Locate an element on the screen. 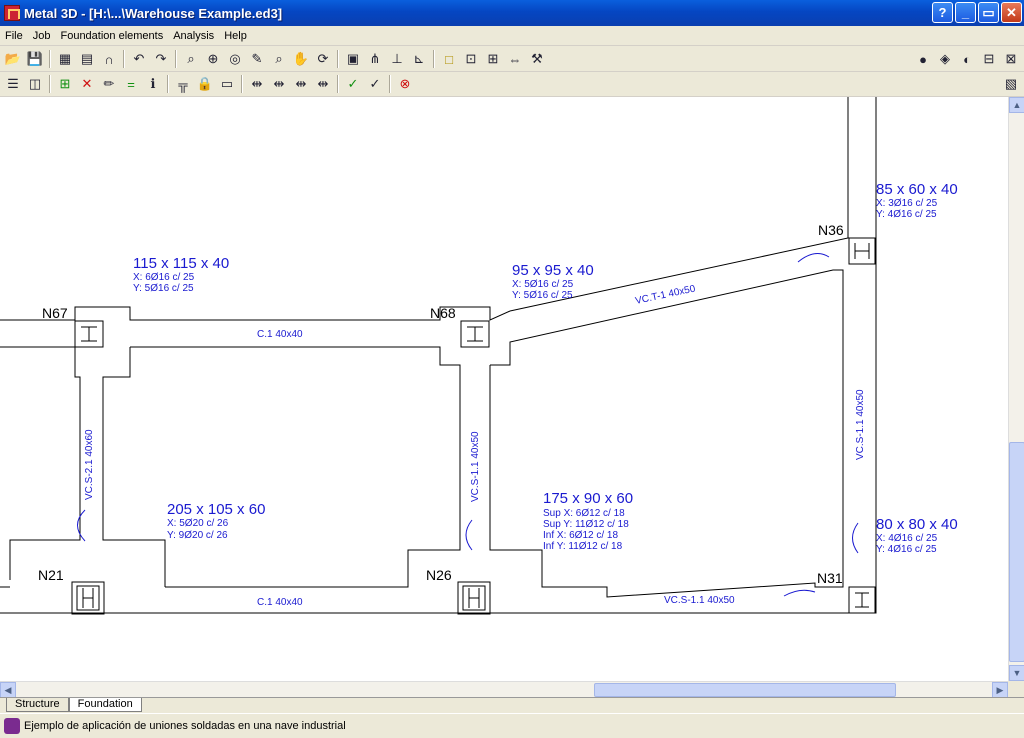  tools-icon: ⚒ is located at coordinates (537, 59).